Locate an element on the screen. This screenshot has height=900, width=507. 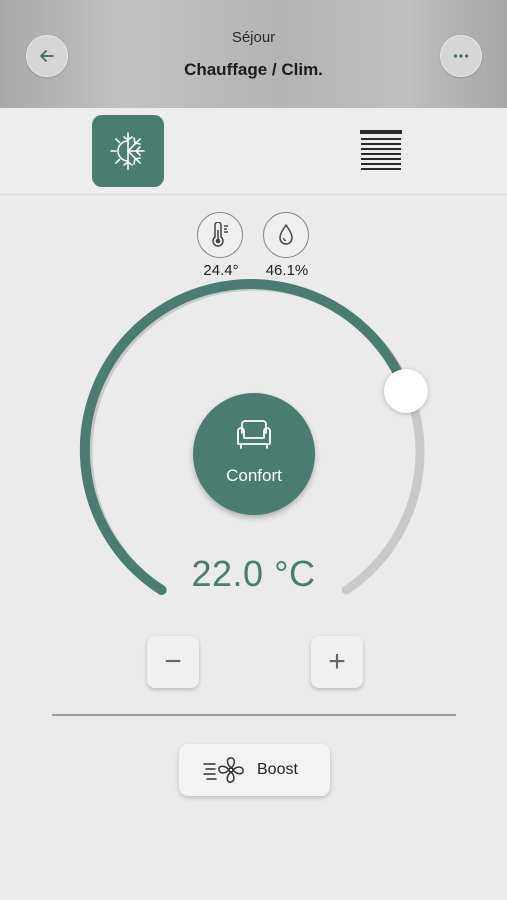
fan-icon is located at coordinates (223, 770).